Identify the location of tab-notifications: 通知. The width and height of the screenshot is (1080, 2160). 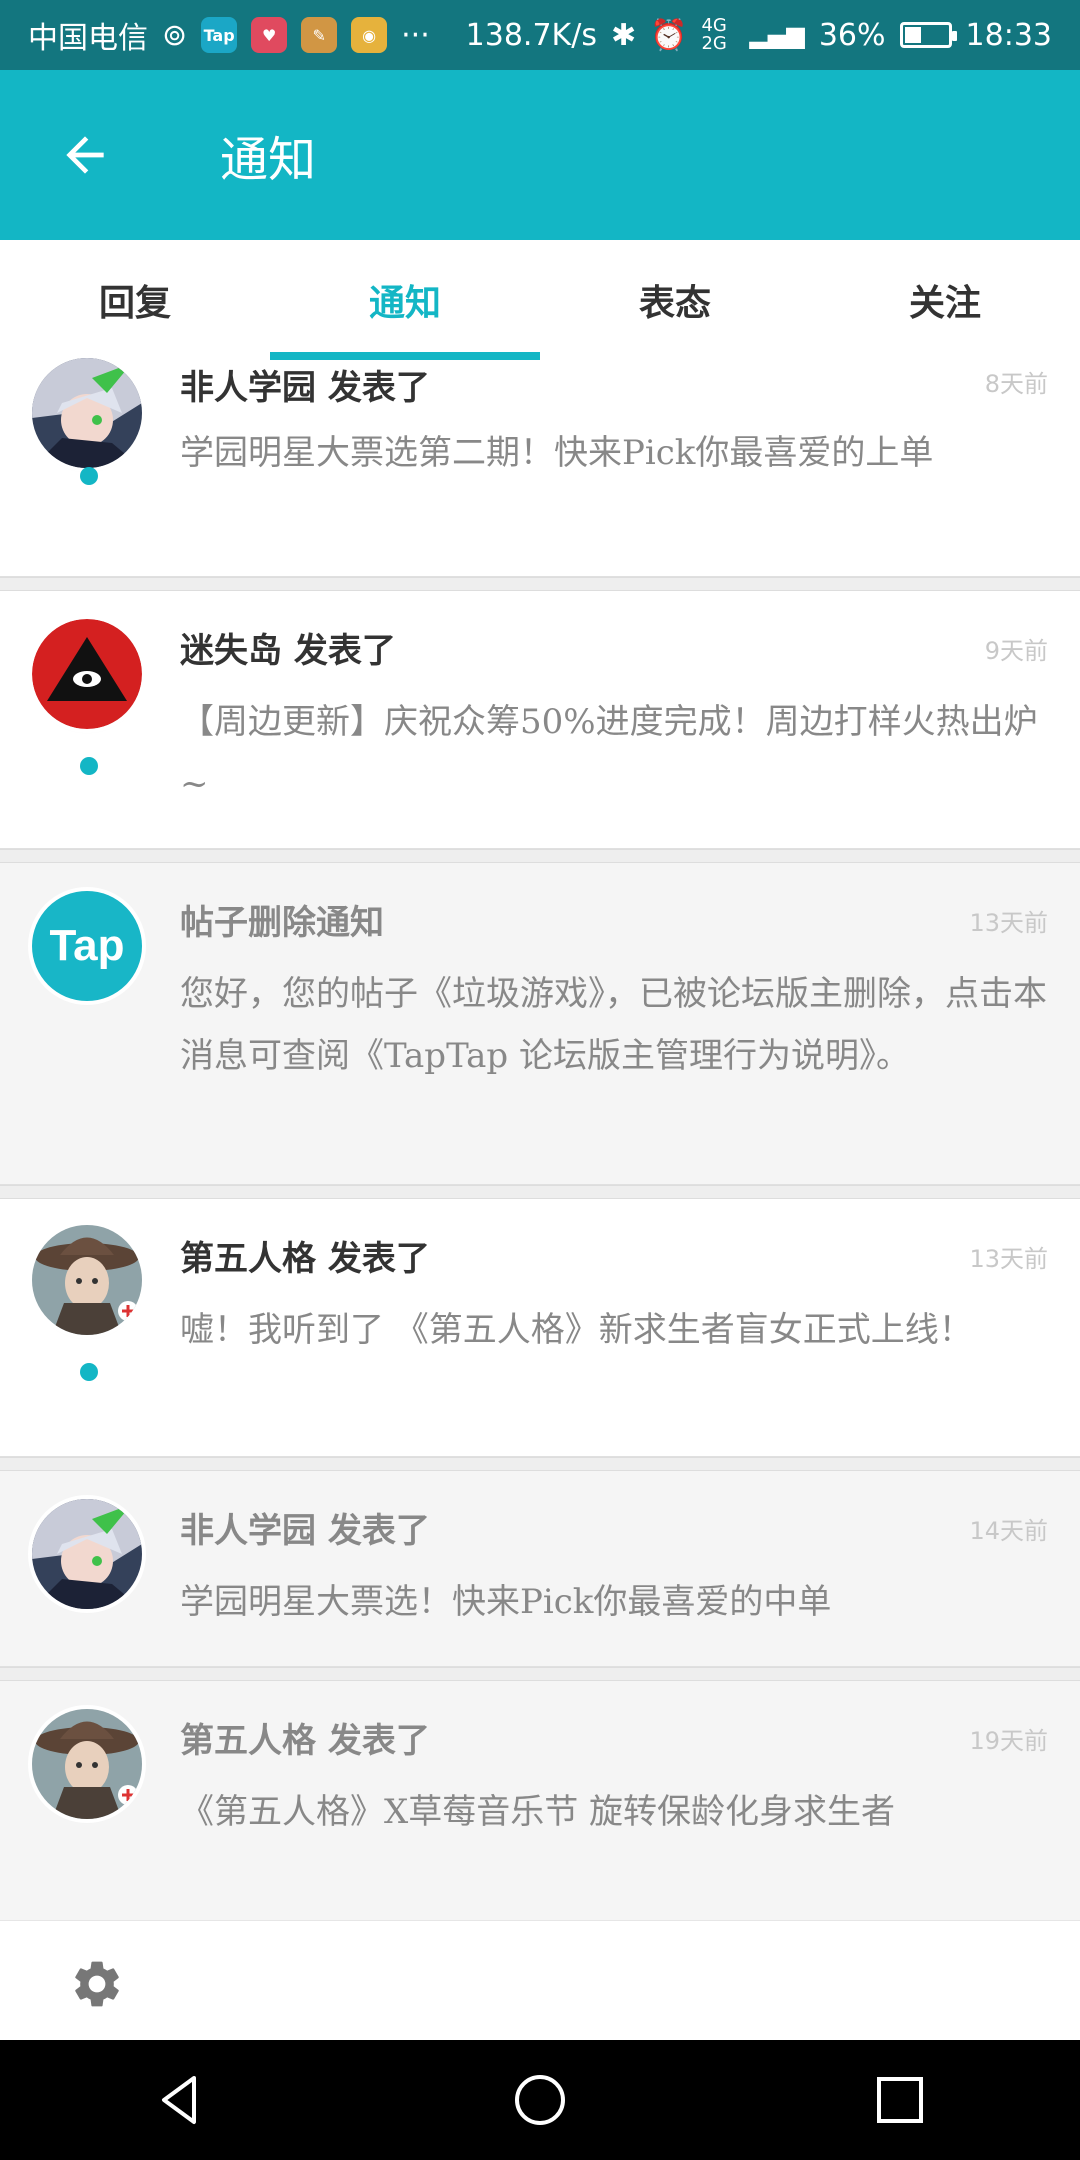
(405, 300).